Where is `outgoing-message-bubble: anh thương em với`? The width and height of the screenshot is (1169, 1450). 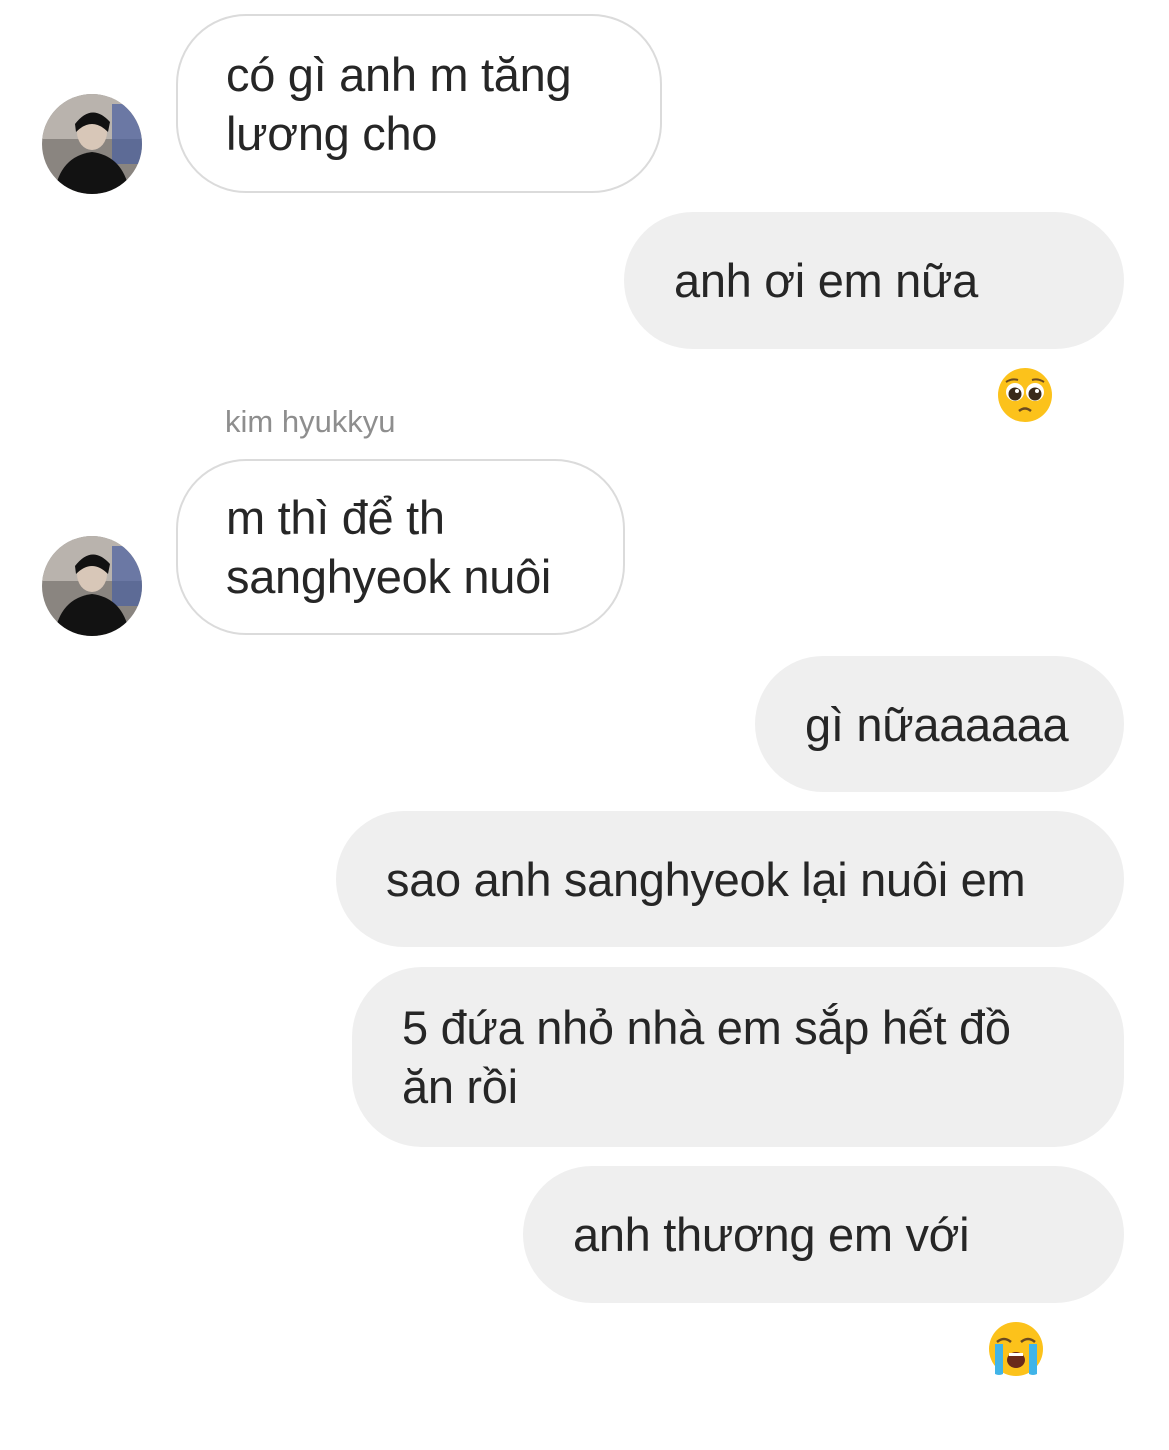
outgoing-message-bubble: anh thương em với is located at coordinates (823, 1271).